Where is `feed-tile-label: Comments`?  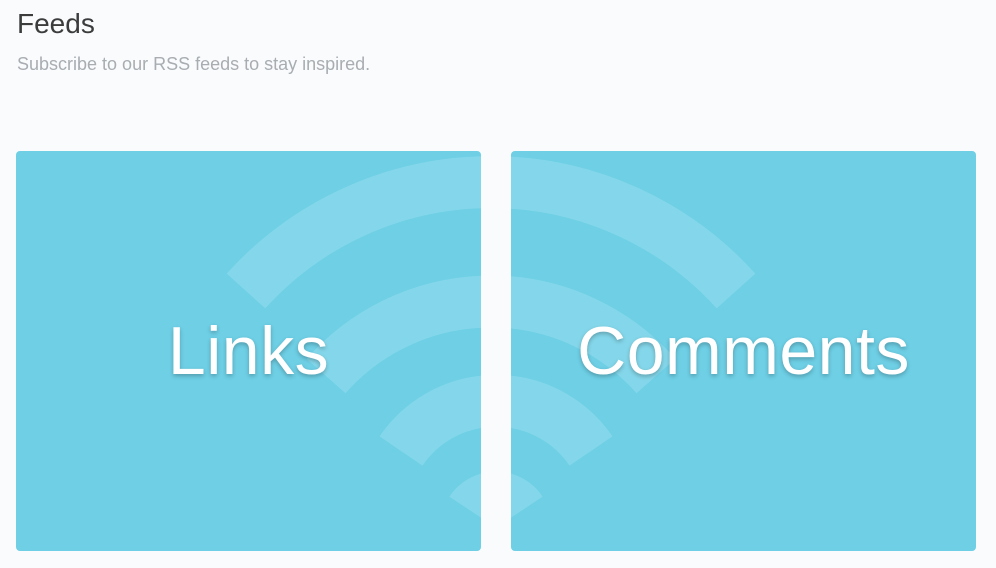
feed-tile-label: Comments is located at coordinates (743, 351).